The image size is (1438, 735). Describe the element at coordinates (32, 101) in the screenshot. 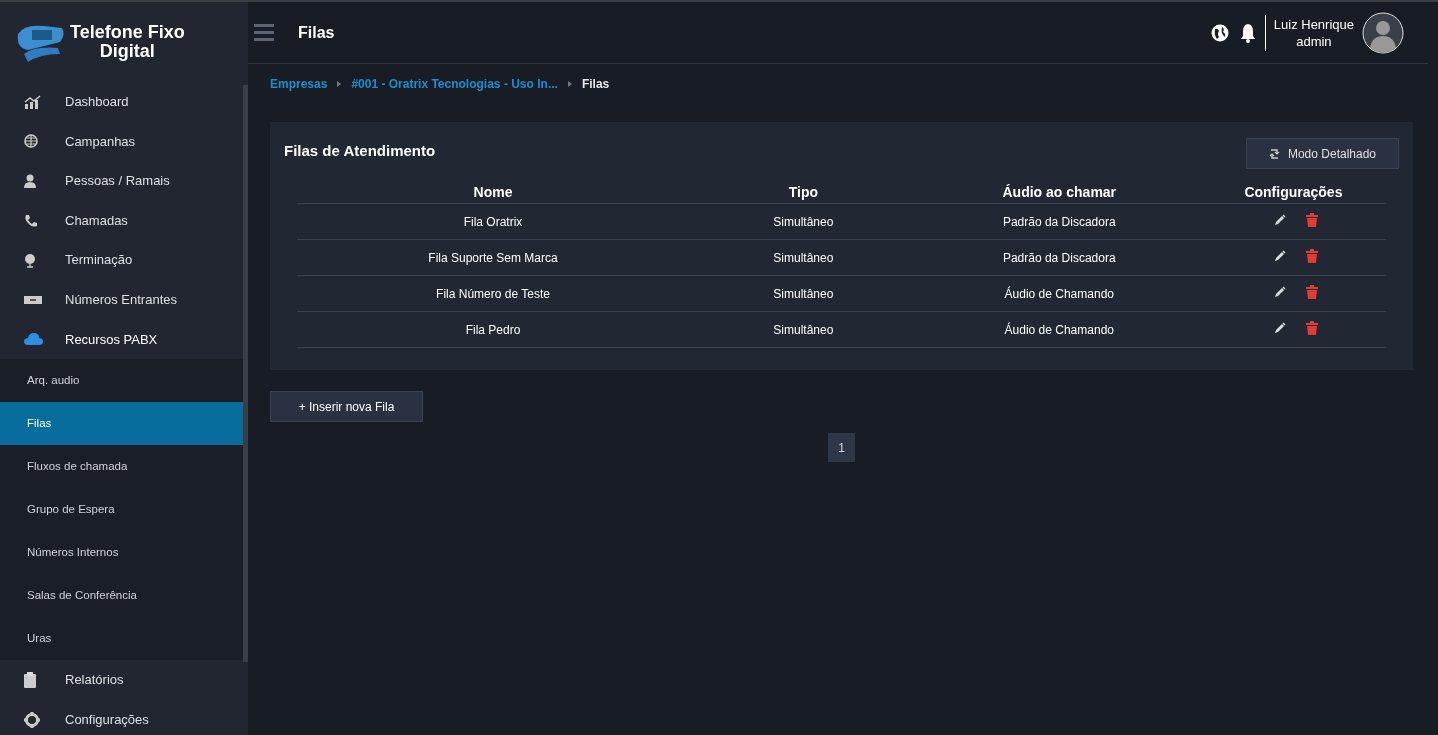

I see `chart-icon` at that location.